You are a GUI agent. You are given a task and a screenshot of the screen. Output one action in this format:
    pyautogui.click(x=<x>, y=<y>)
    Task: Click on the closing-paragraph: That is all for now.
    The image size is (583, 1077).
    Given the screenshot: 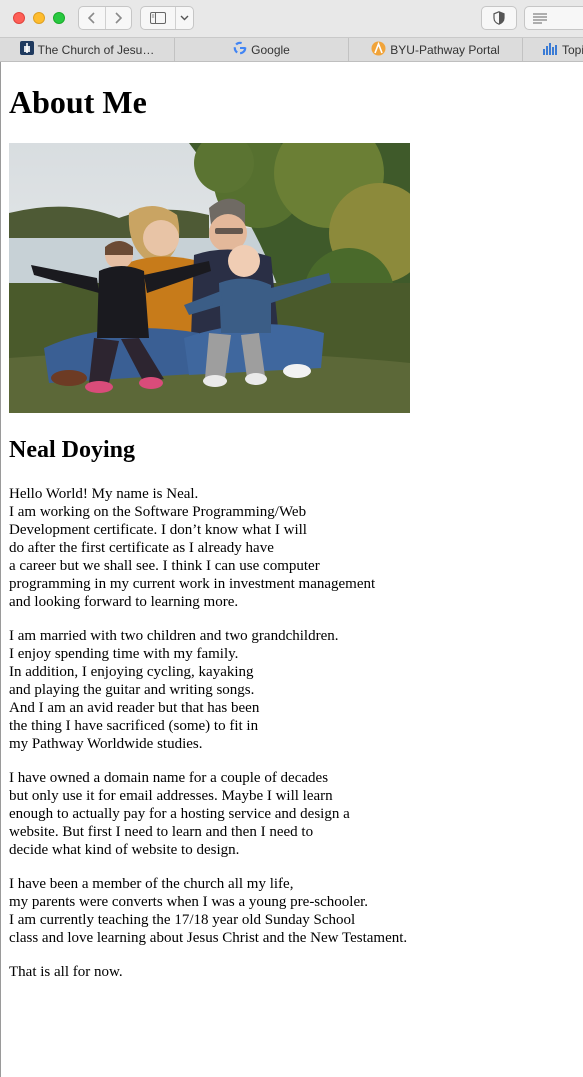 What is the action you would take?
    pyautogui.click(x=66, y=972)
    